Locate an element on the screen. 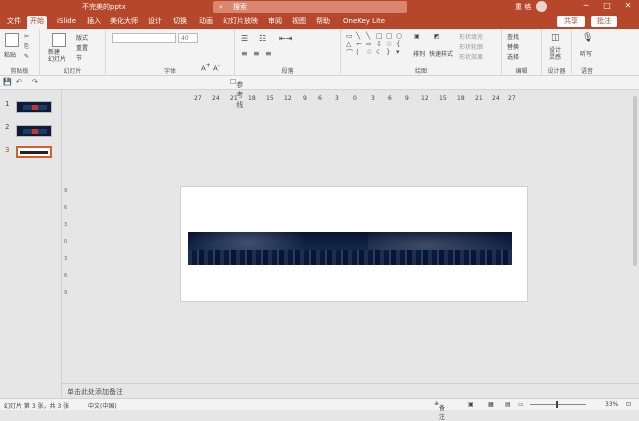 The height and width of the screenshot is (421, 639). shape-effects-button: 形状效果 is located at coordinates (471, 56).